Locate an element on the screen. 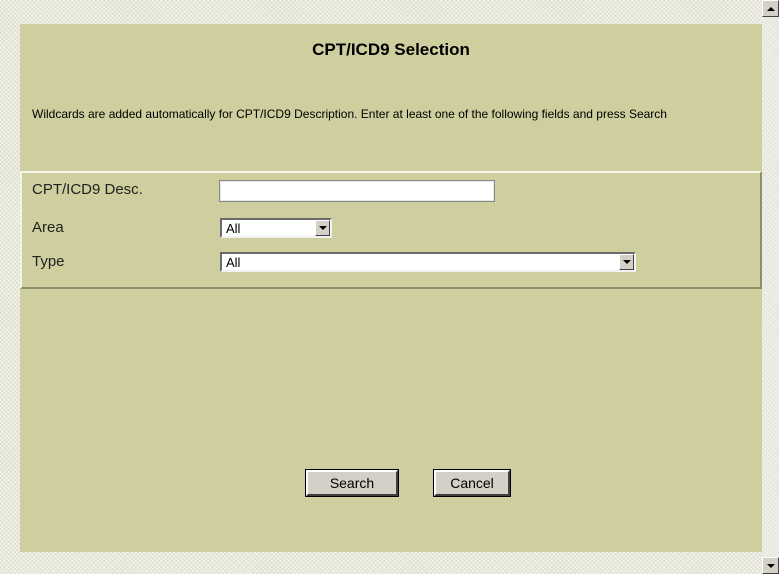 The height and width of the screenshot is (574, 779). vertical-scrollbar is located at coordinates (770, 287).